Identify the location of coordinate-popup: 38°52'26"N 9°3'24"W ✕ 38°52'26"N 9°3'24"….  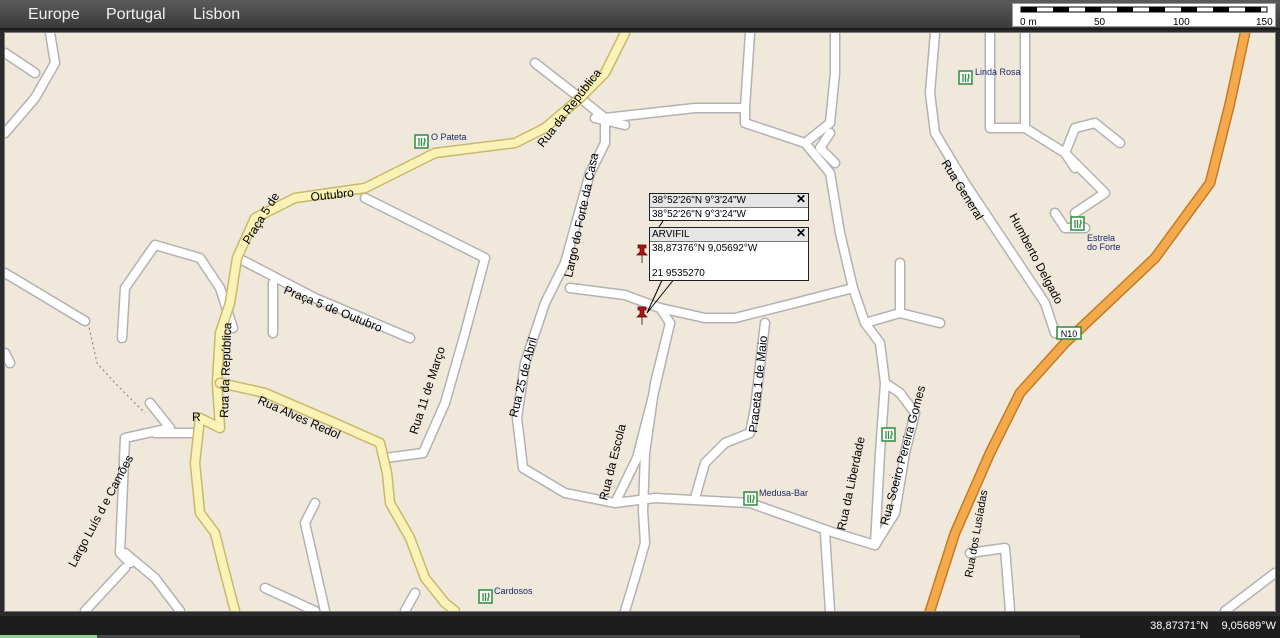
(729, 207).